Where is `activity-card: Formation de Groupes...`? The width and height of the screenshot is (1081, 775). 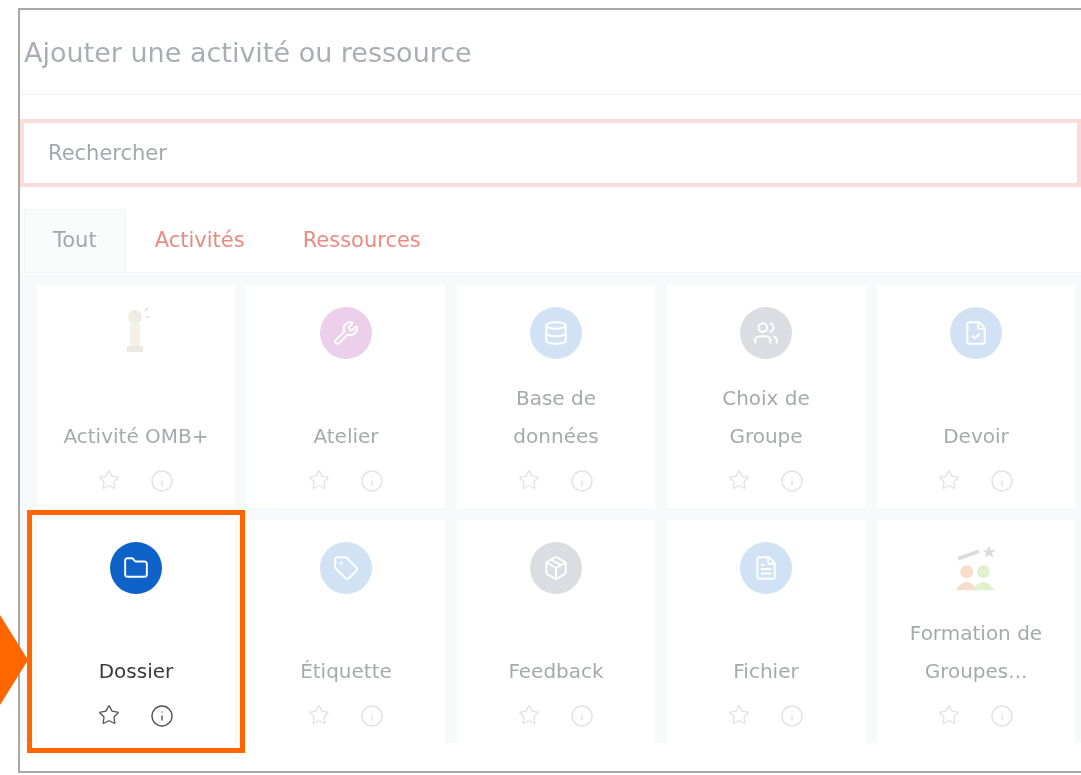
activity-card: Formation de Groupes... is located at coordinates (976, 631).